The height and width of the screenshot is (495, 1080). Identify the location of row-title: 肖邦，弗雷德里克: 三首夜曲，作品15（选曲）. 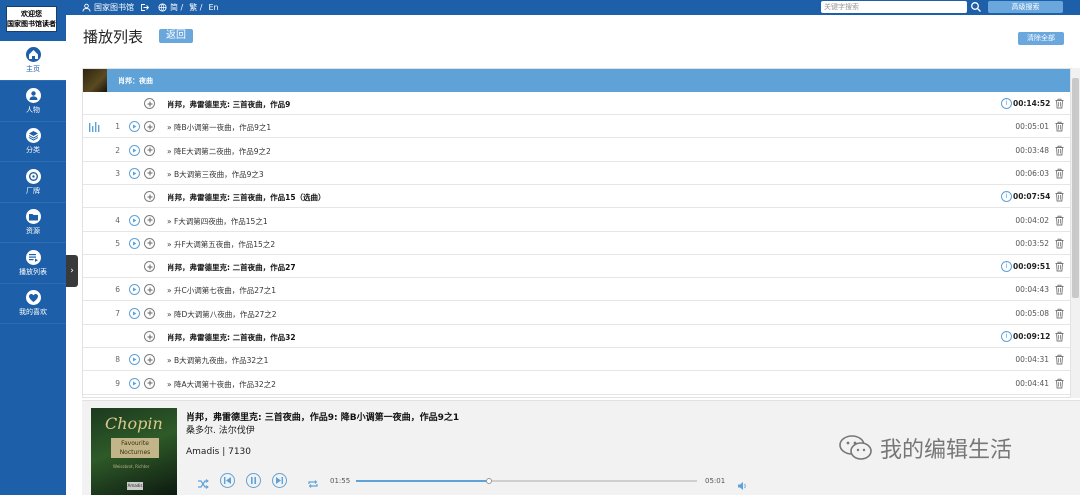
(246, 198).